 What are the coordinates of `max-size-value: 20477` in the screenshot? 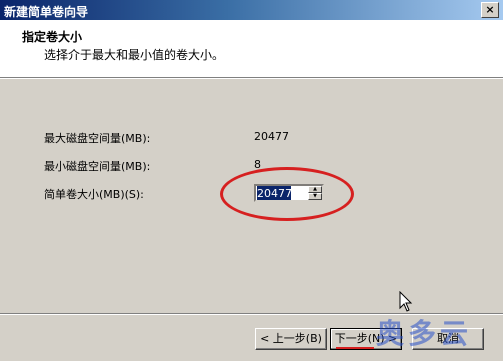 It's located at (271, 136).